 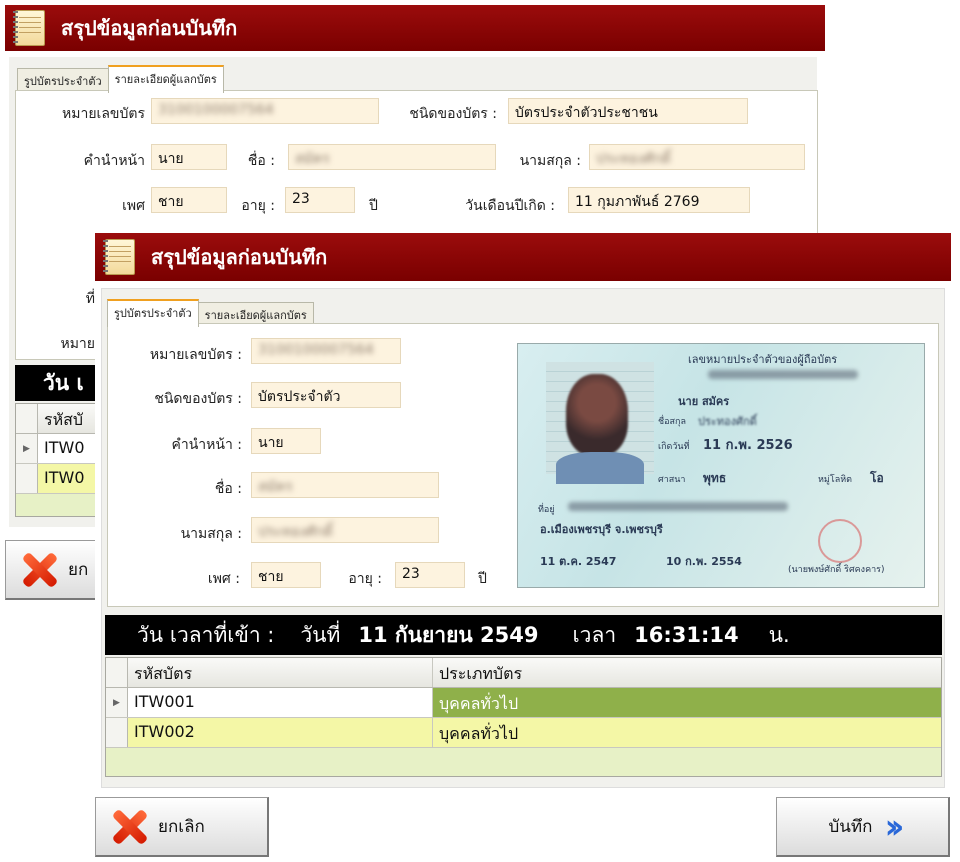 I want to click on front-first-name-label: ชื่อ :, so click(x=228, y=489).